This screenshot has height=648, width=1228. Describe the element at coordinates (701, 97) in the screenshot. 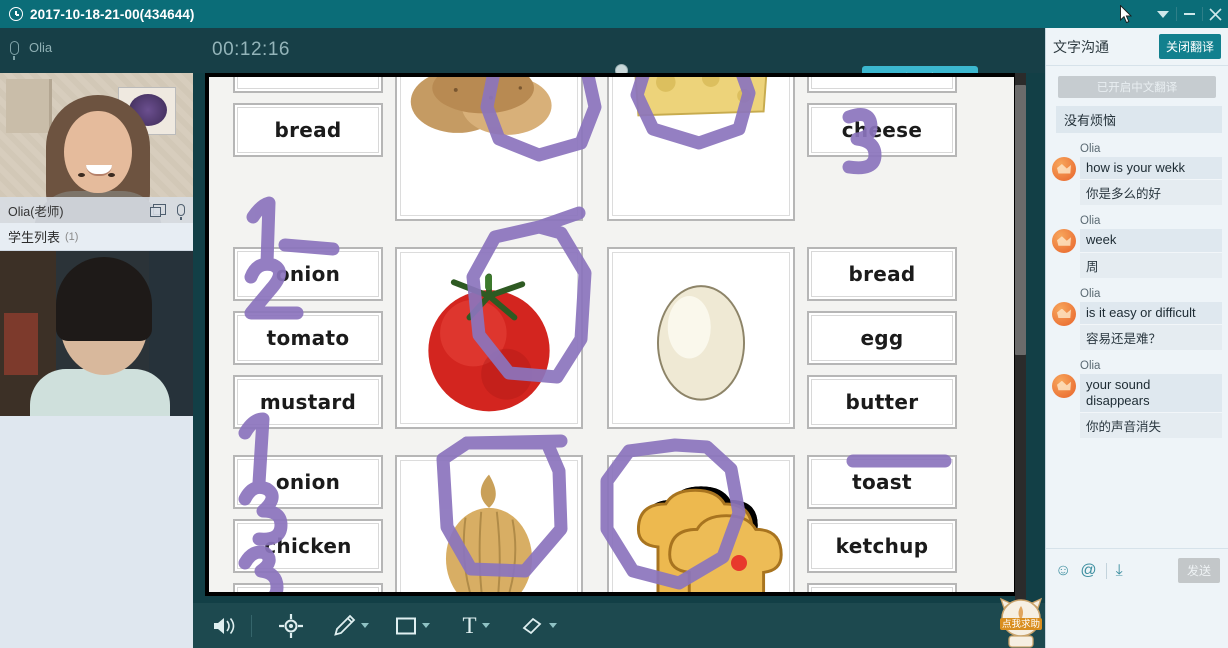

I see `cheese-slice-photo` at that location.